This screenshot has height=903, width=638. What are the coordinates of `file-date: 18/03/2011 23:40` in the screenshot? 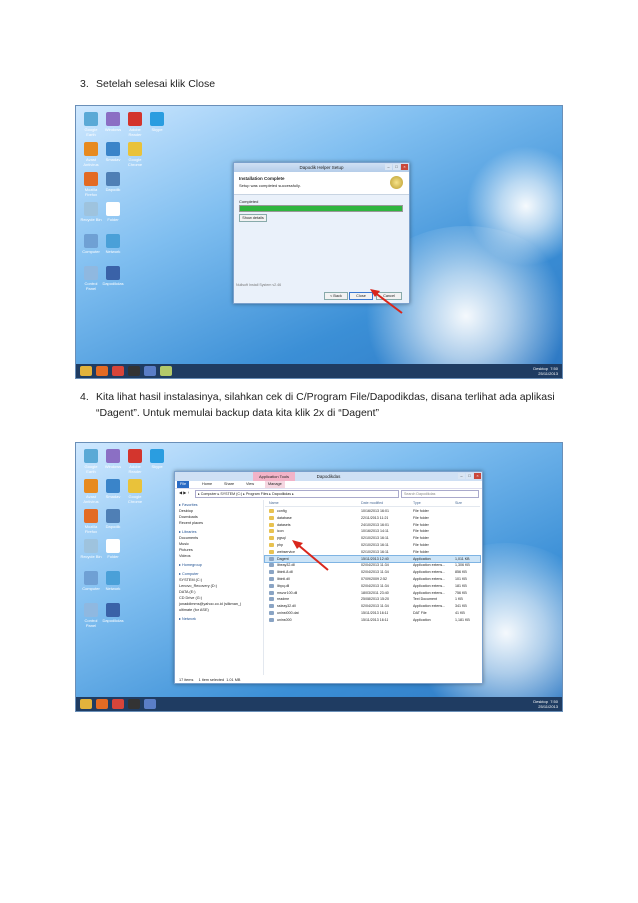 It's located at (375, 592).